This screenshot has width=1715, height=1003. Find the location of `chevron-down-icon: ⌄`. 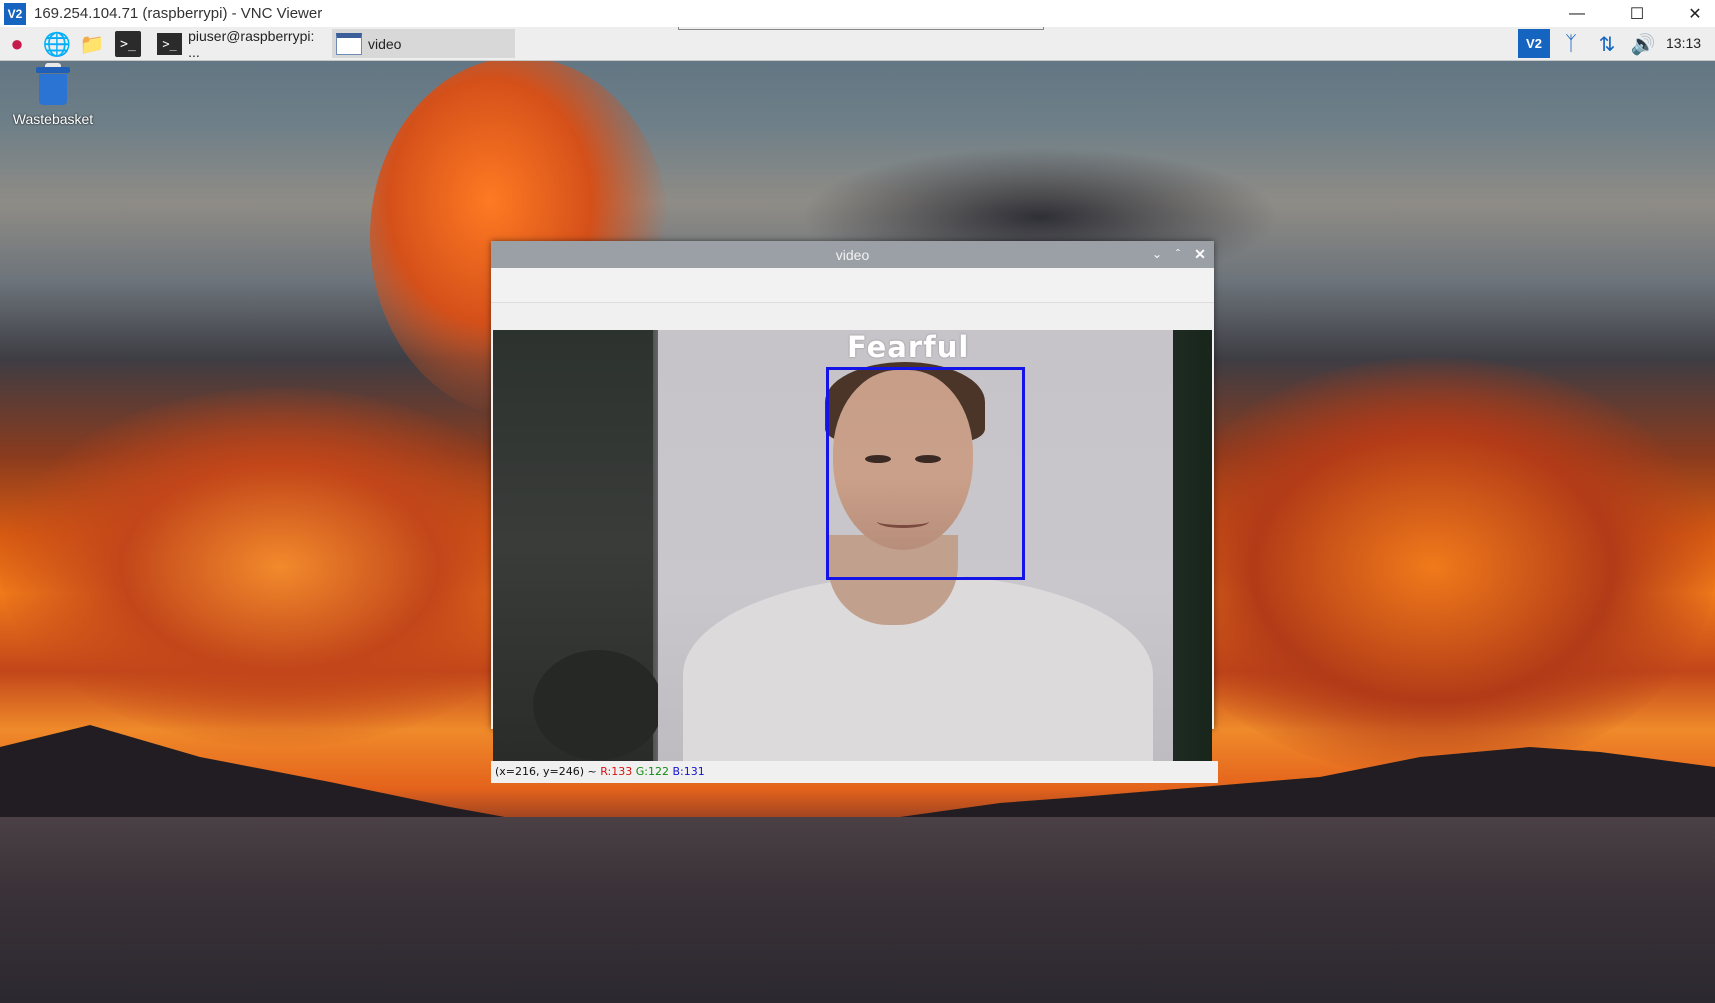

chevron-down-icon: ⌄ is located at coordinates (1157, 254).